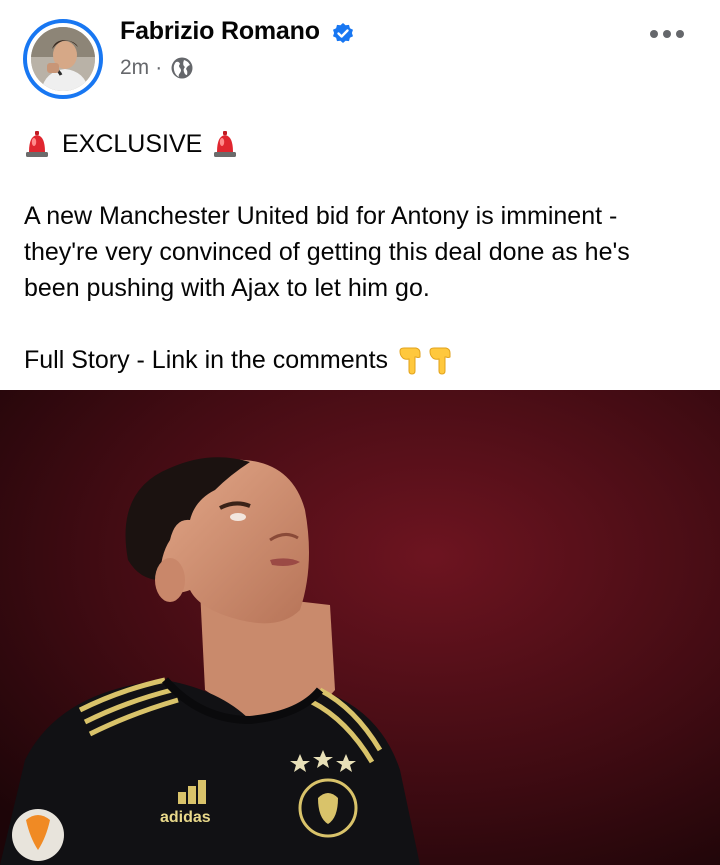  I want to click on avatar, so click(63, 59).